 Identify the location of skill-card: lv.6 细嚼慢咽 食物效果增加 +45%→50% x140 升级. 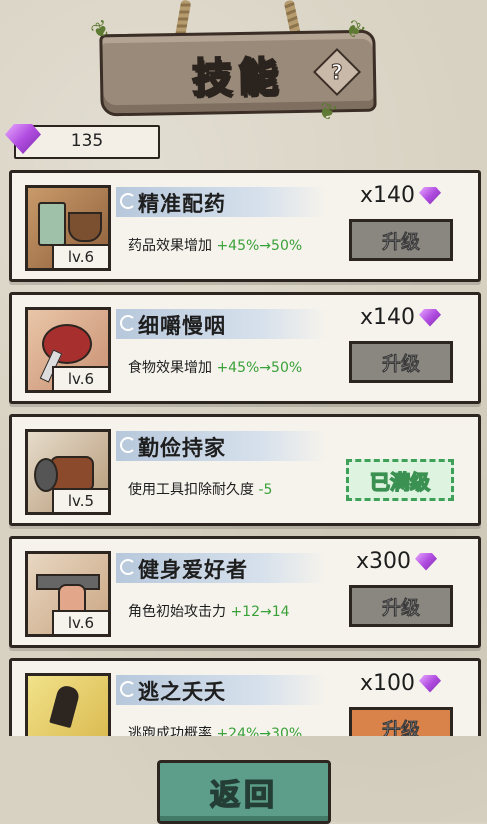
(245, 348).